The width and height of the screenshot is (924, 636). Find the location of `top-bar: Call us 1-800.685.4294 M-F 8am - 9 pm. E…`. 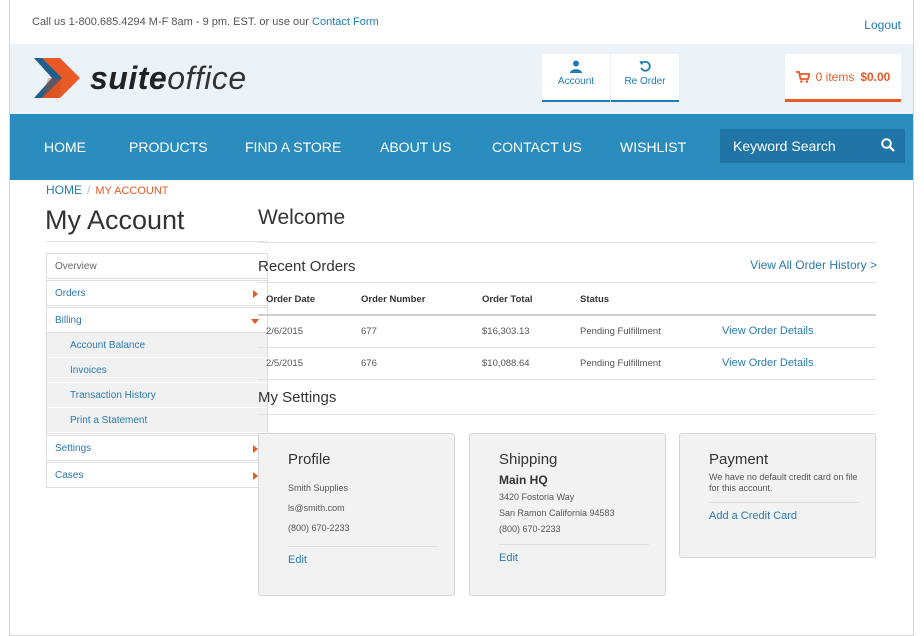

top-bar: Call us 1-800.685.4294 M-F 8am - 9 pm. E… is located at coordinates (461, 22).